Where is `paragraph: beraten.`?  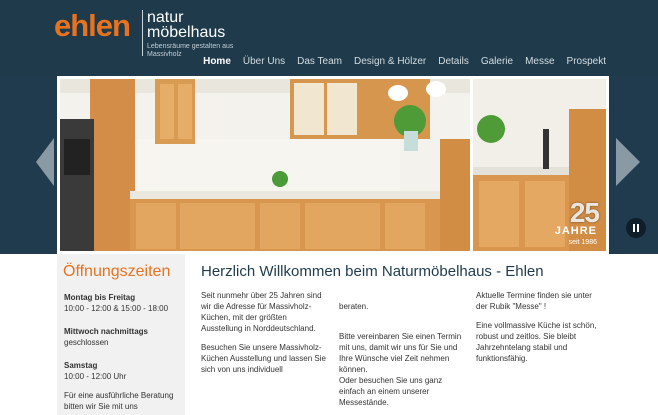 paragraph: beraten. is located at coordinates (354, 306).